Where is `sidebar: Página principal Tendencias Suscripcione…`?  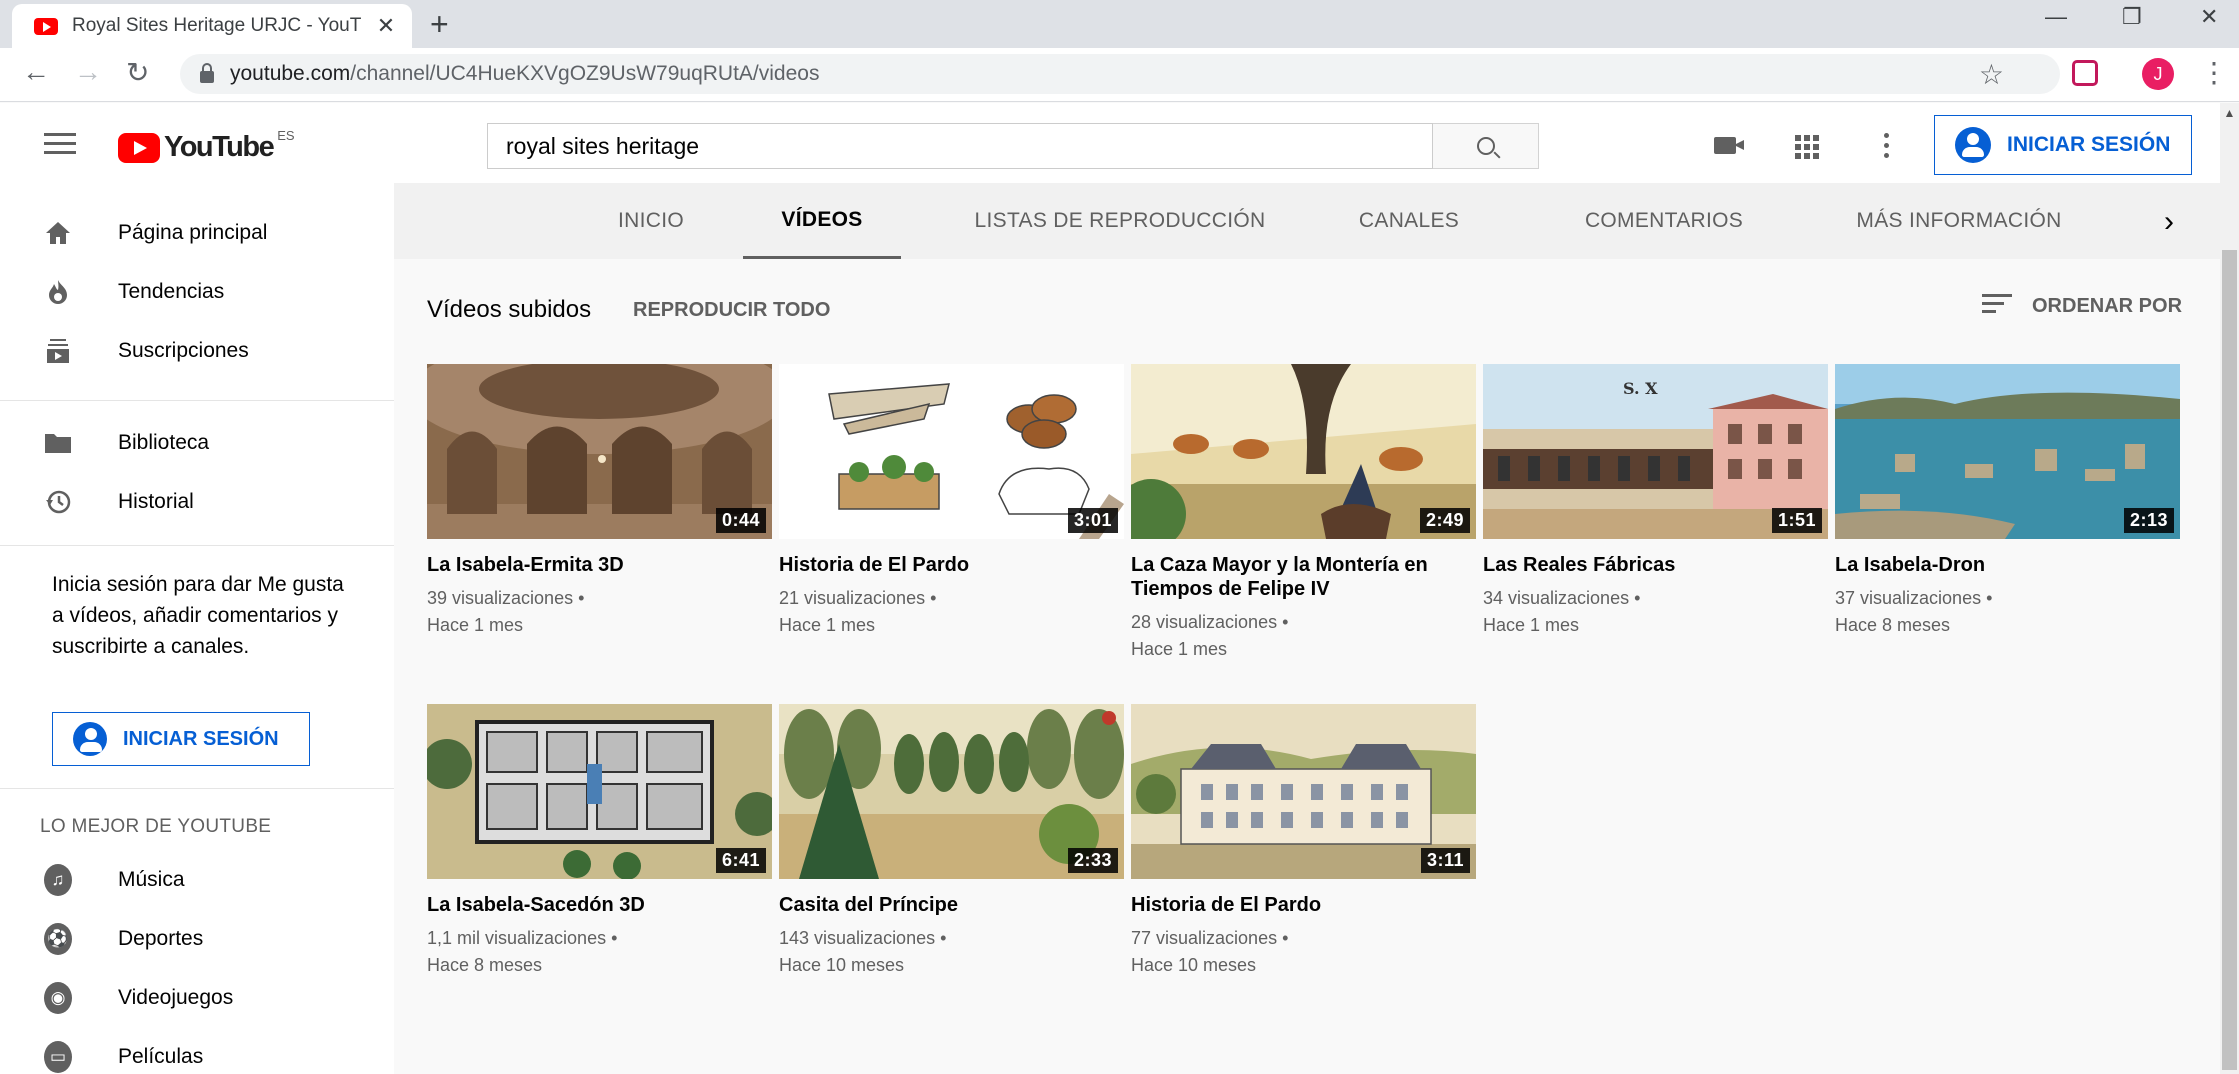
sidebar: Página principal Tendencias Suscripcione… is located at coordinates (197, 628).